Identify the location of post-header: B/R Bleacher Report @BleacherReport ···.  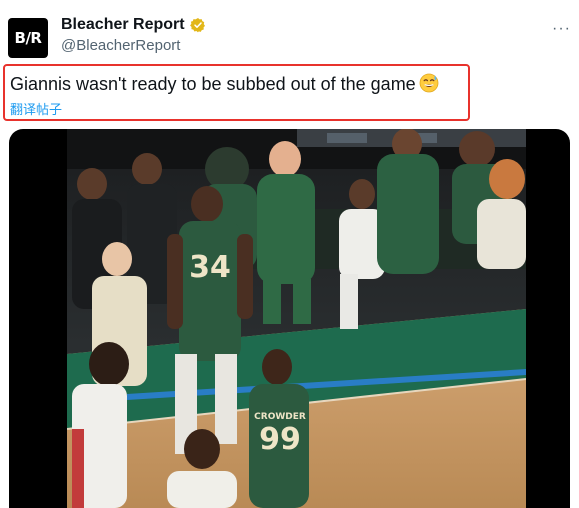
(289, 37).